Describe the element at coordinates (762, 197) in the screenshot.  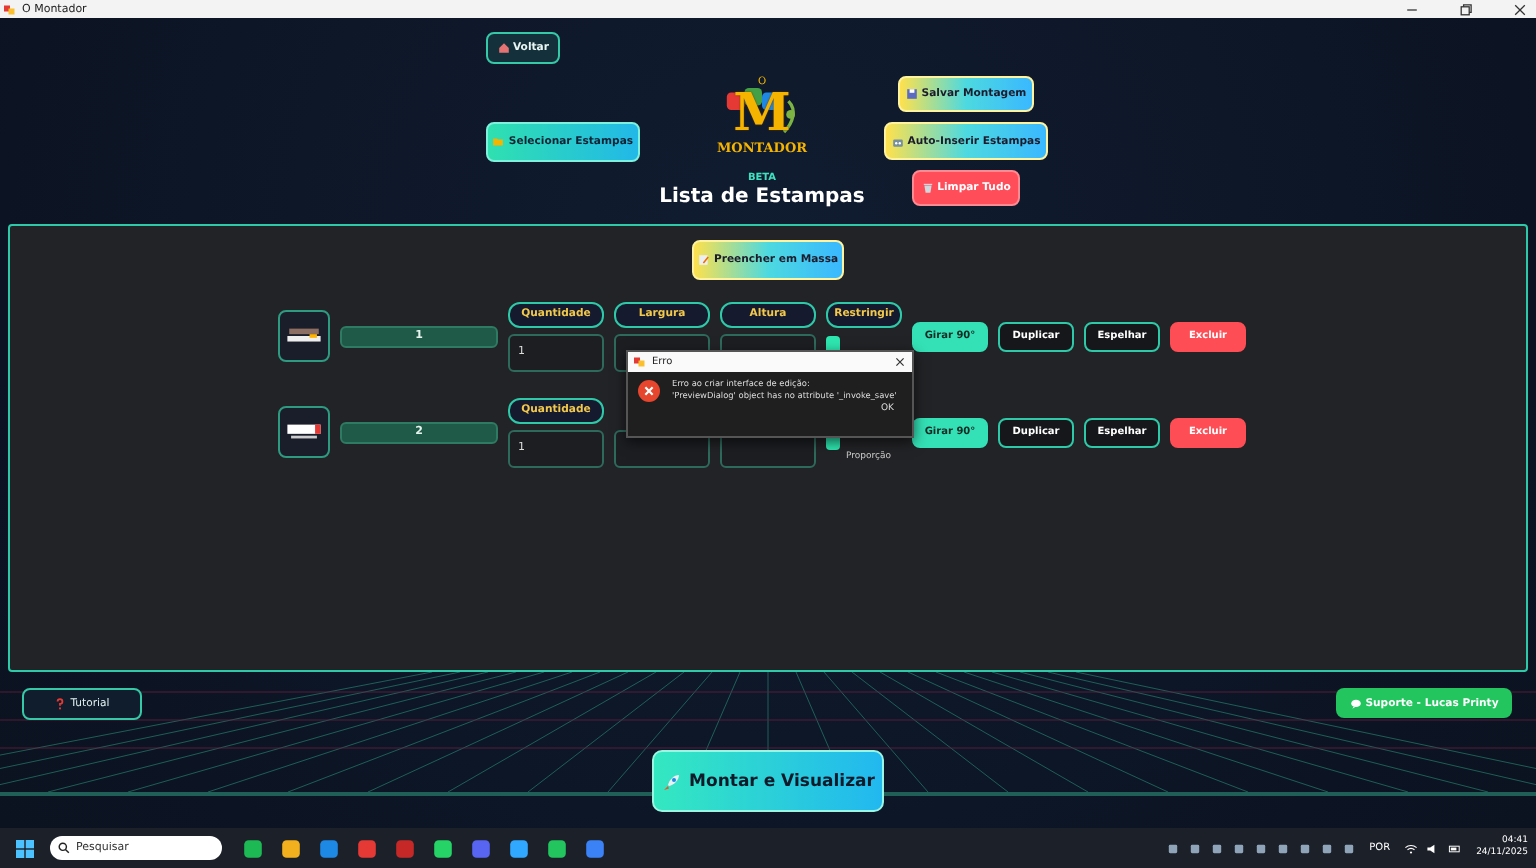
I see `page-title: Lista de Estampas` at that location.